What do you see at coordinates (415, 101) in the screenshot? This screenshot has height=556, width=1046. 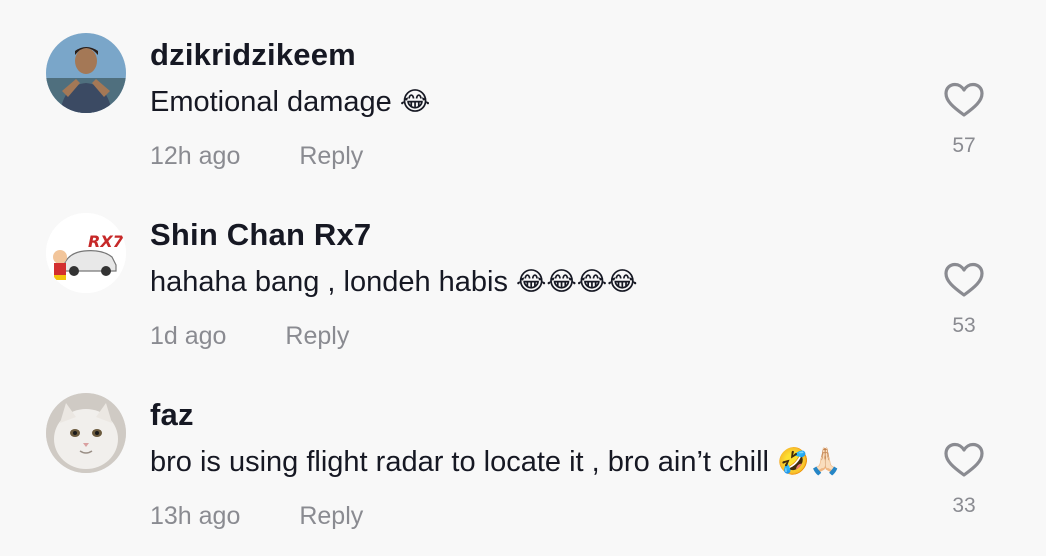 I see `comment-emojis: 😂` at bounding box center [415, 101].